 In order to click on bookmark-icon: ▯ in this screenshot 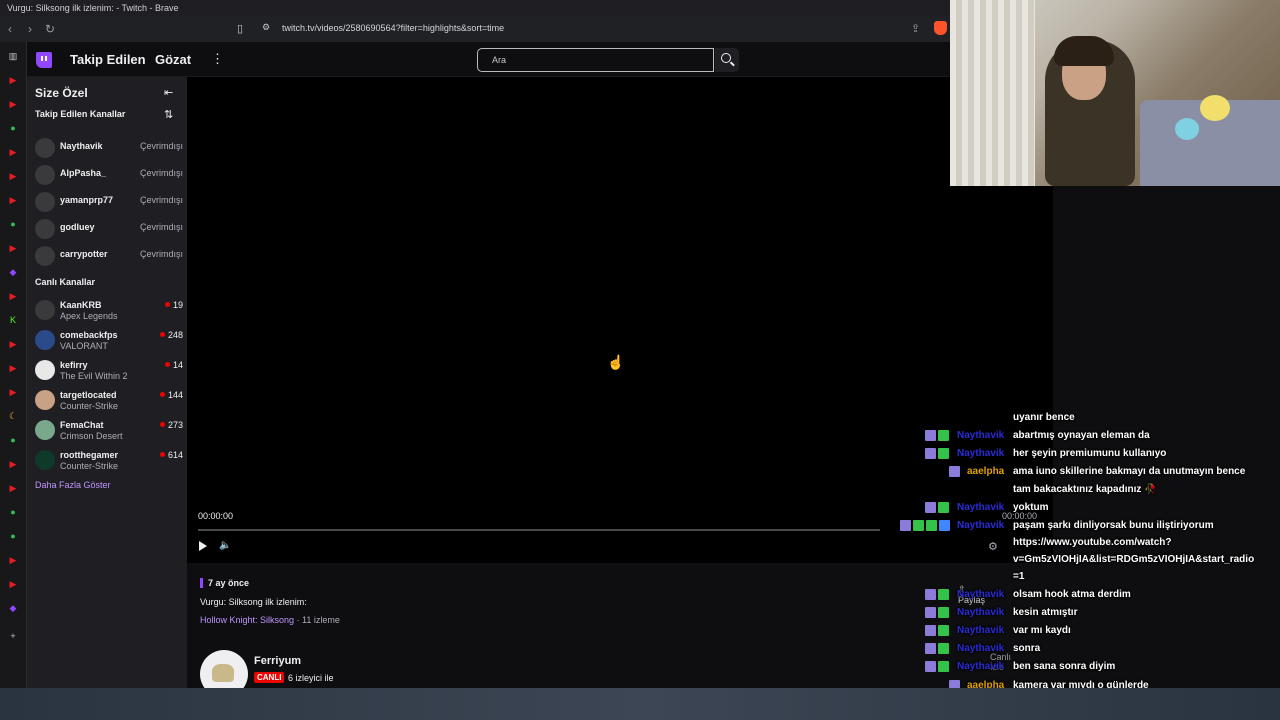, I will do `click(240, 28)`.